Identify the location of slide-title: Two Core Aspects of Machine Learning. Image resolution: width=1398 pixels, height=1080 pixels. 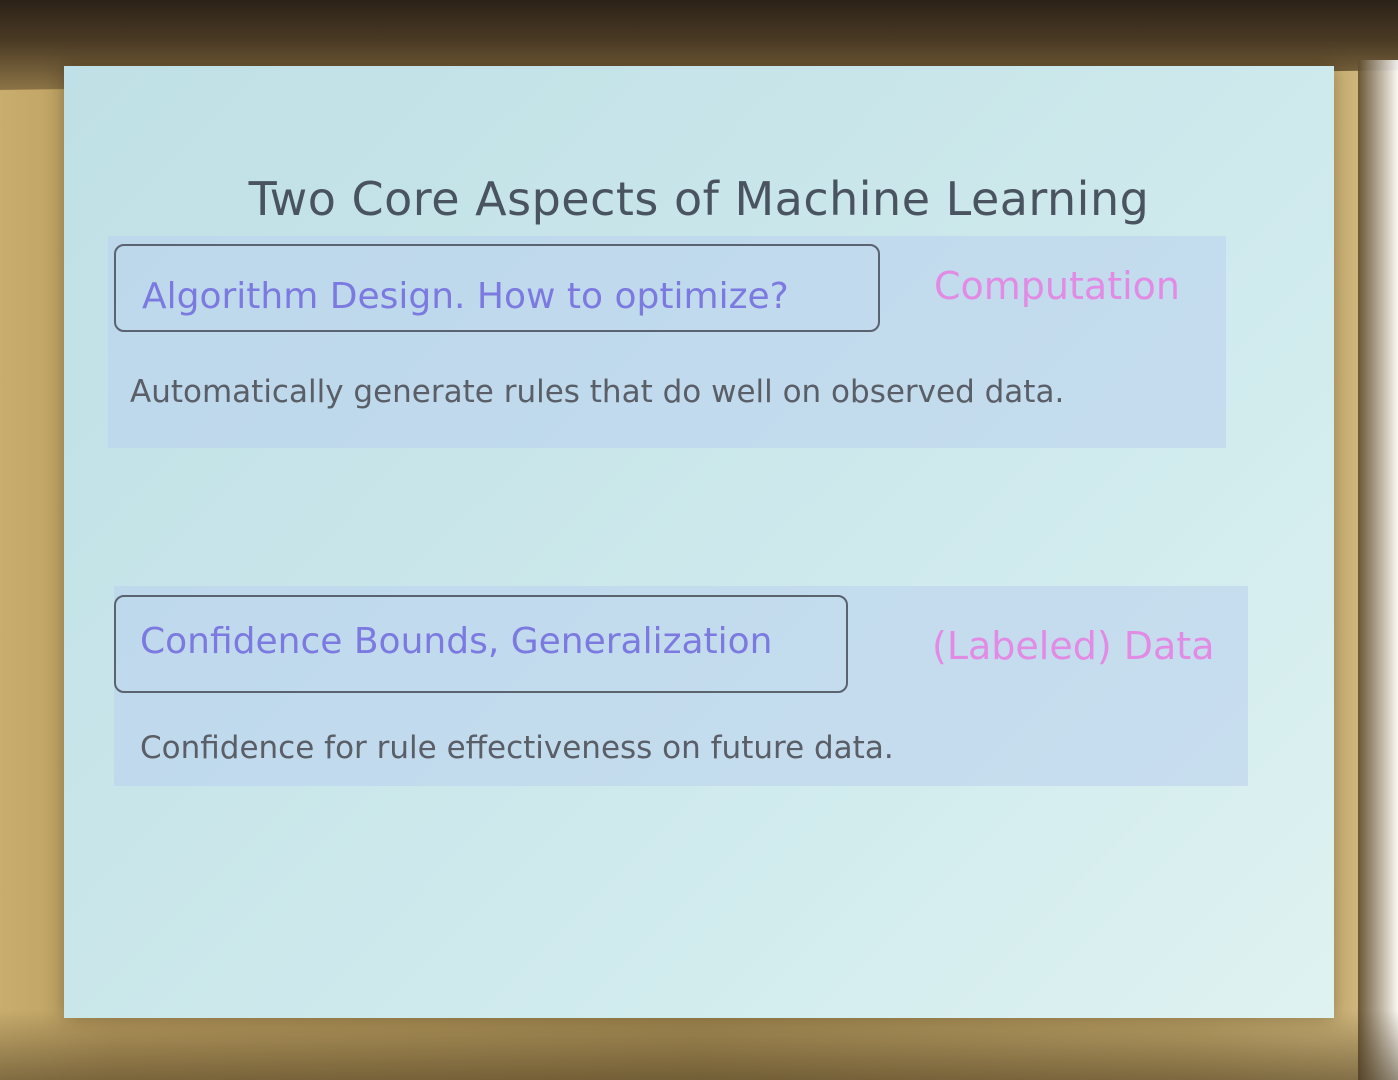
(699, 199).